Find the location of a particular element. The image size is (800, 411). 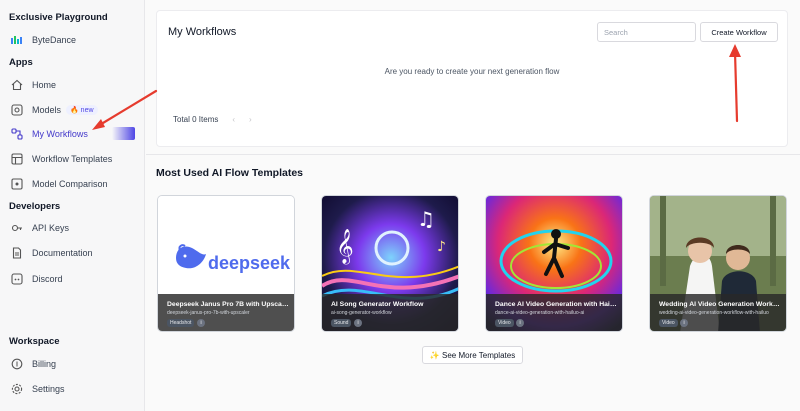

template-title: Dance AI Video Generation with Hailuo is located at coordinates (556, 304).